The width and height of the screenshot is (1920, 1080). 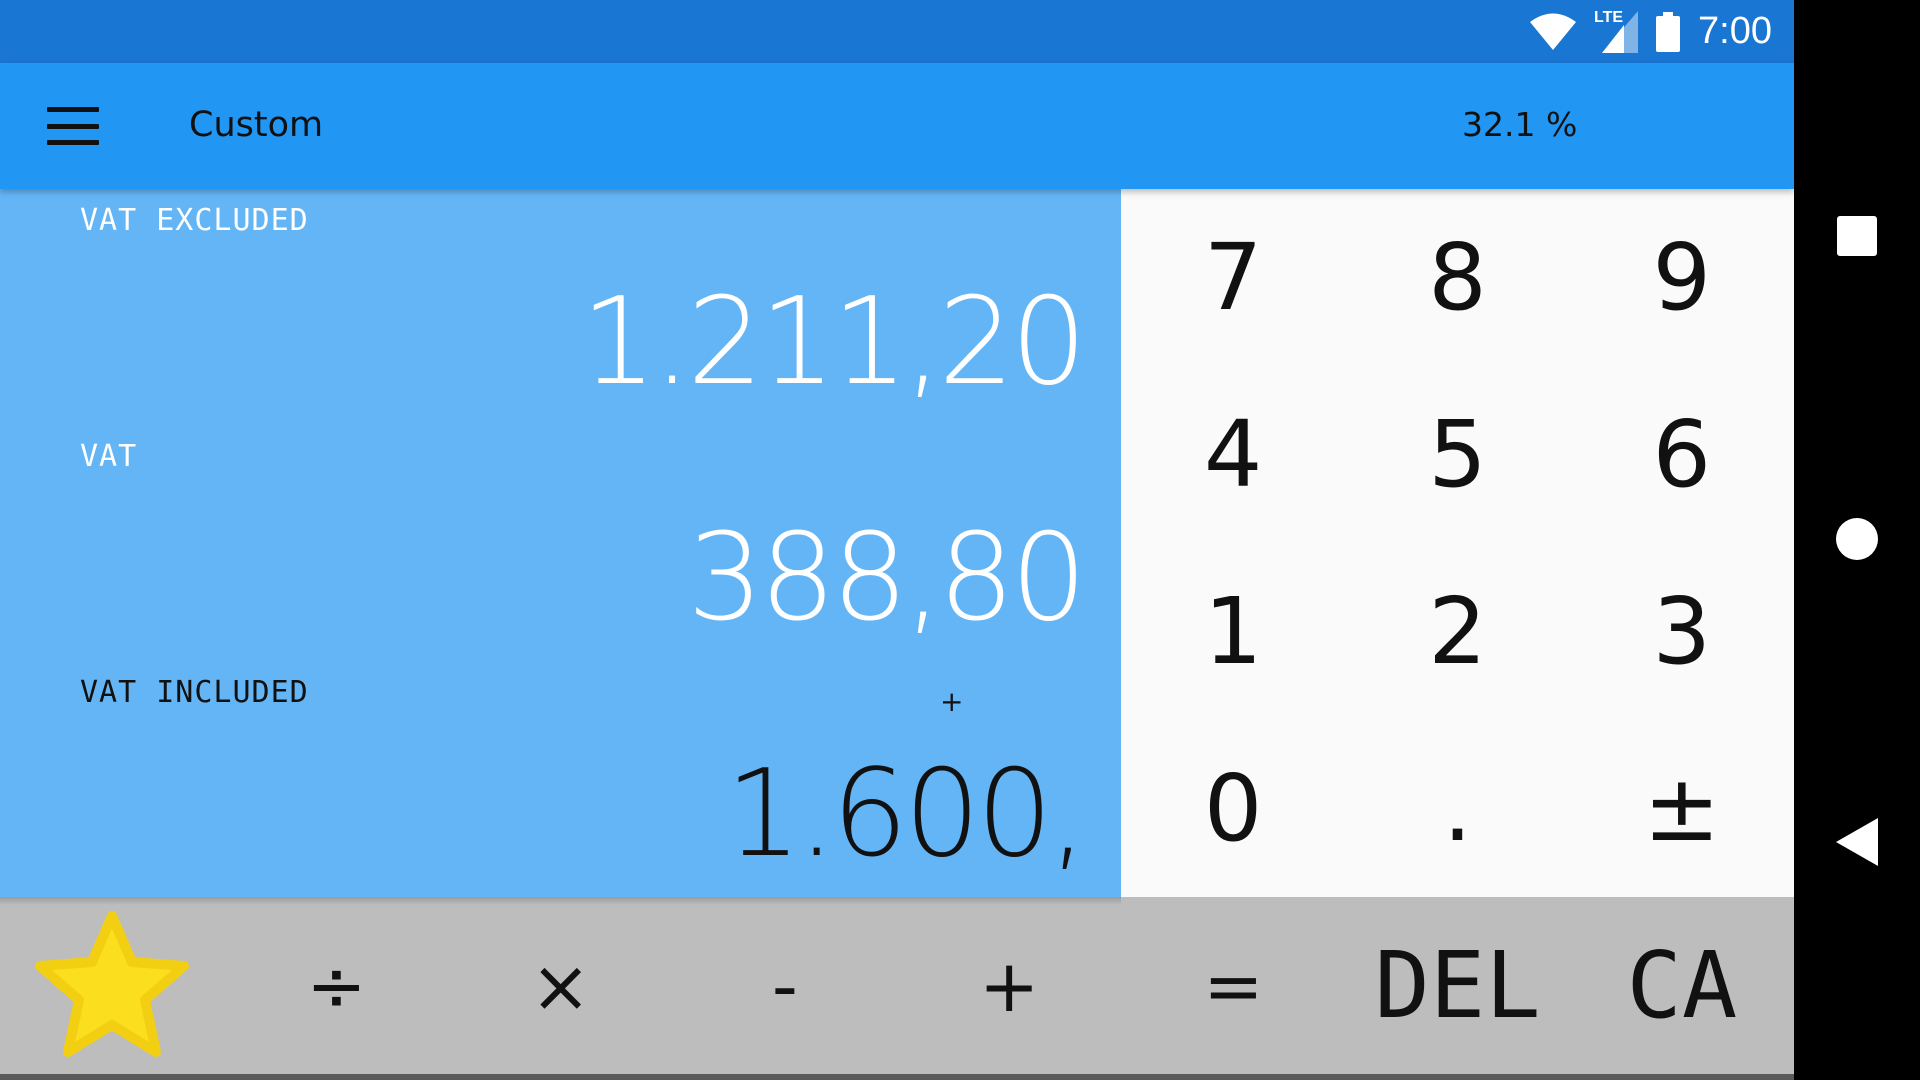 What do you see at coordinates (1682, 808) in the screenshot?
I see `key-plus-minus: ±` at bounding box center [1682, 808].